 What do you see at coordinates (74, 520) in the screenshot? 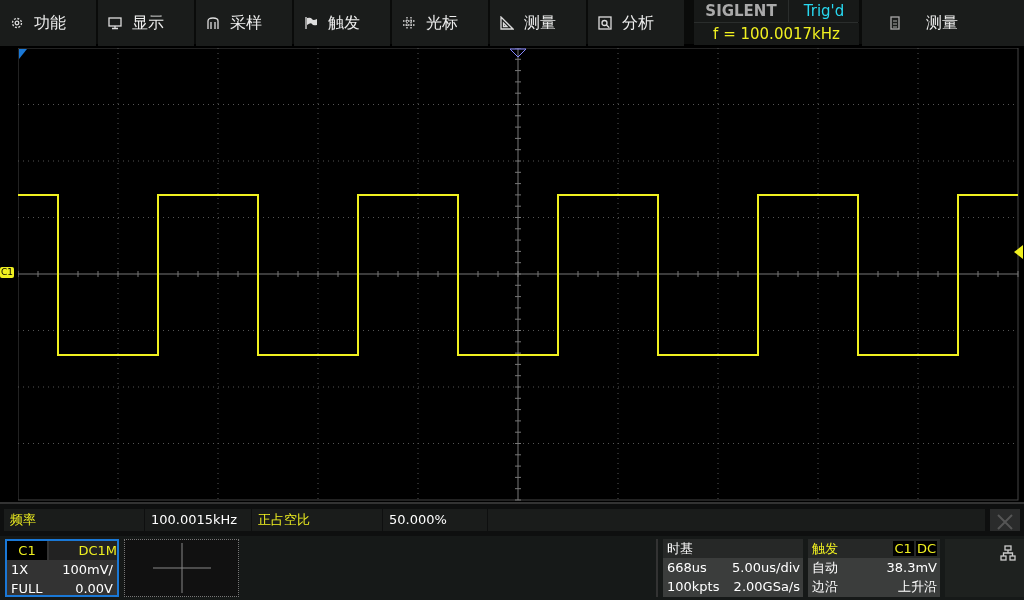
I see `measurement-name: 频率` at bounding box center [74, 520].